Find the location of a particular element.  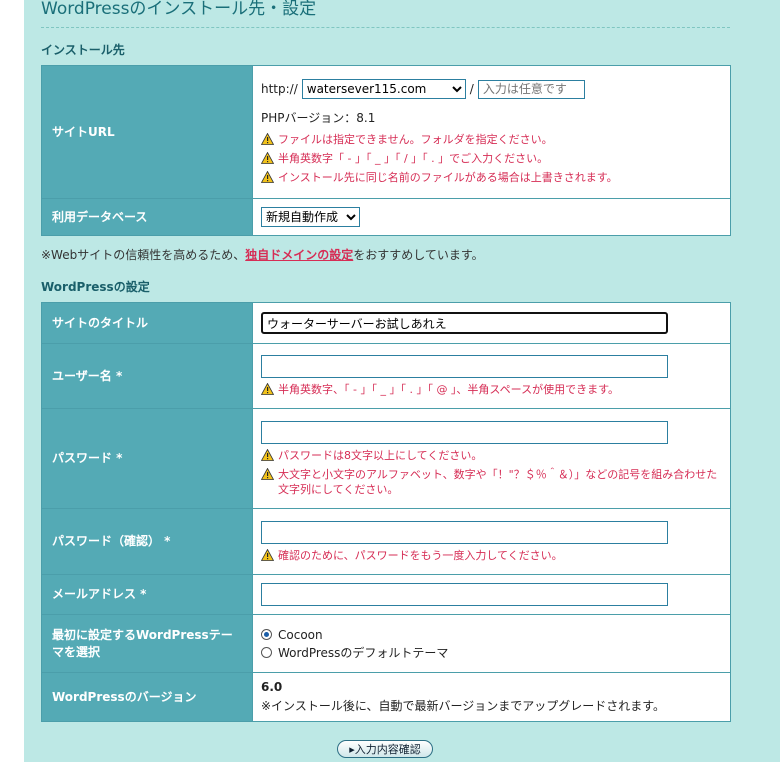

warning-text: 確認のために、パスワードをもう一度入力してください。 is located at coordinates (420, 555).